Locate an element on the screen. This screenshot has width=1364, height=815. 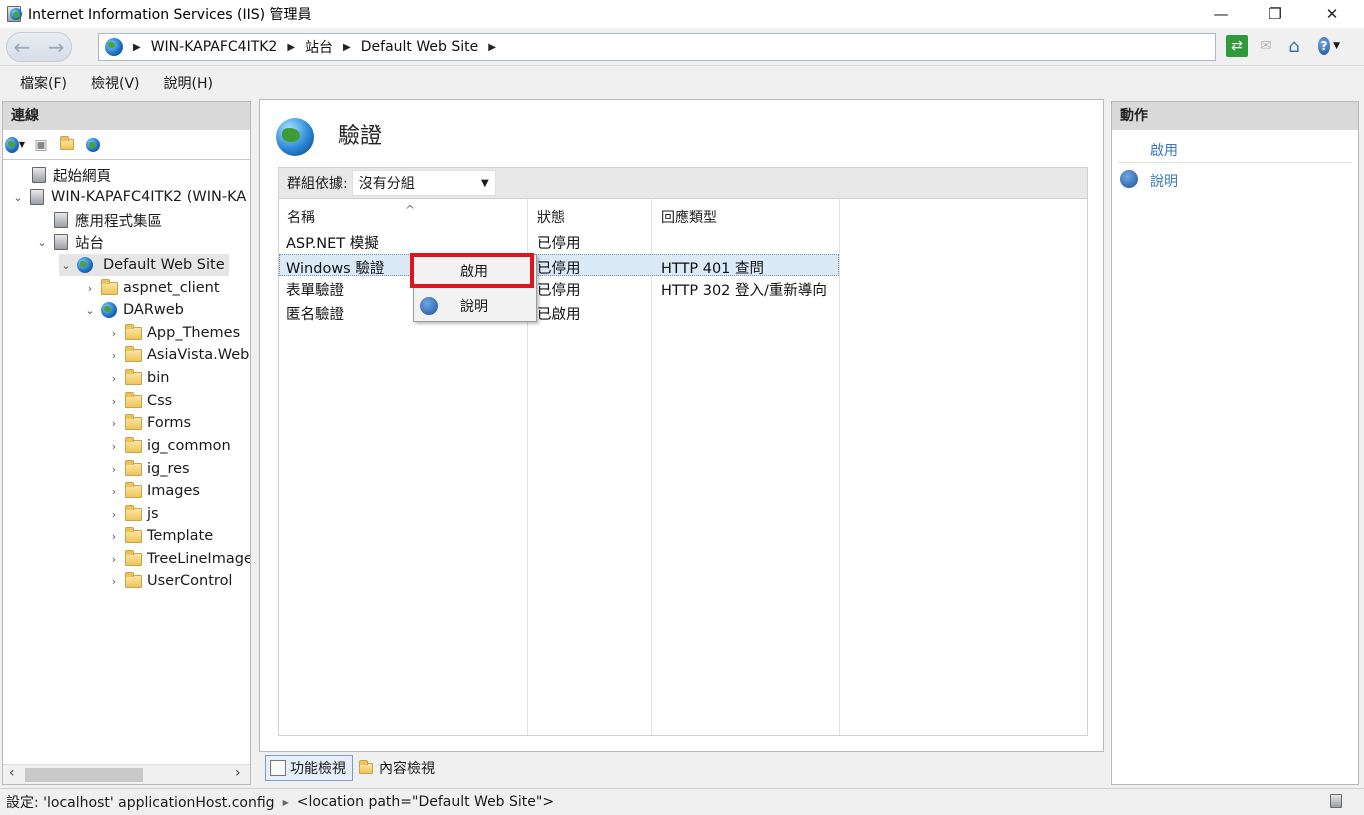
up-folder-icon is located at coordinates (67, 145).